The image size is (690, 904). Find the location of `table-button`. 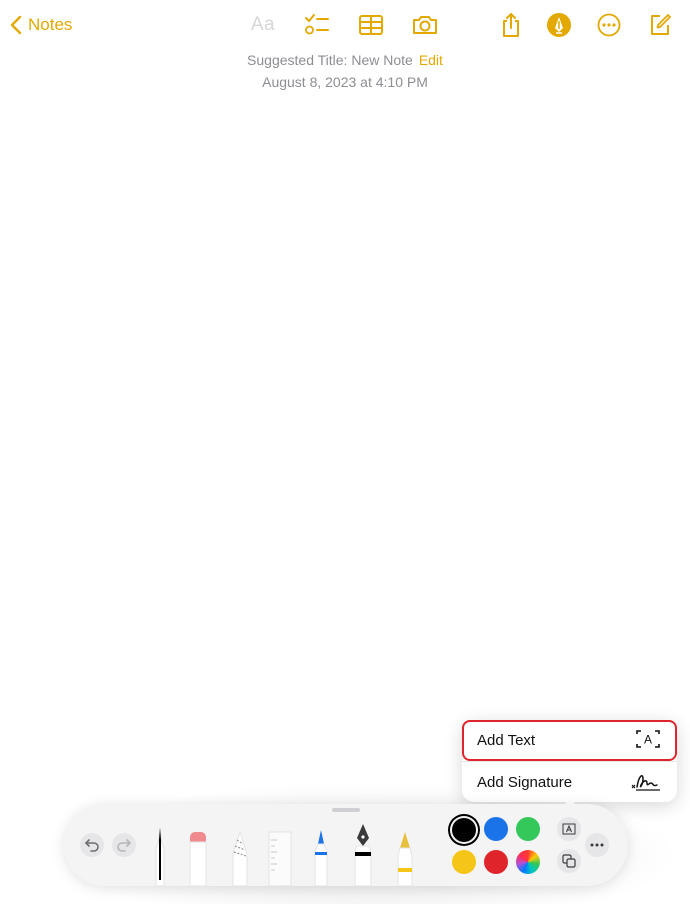

table-button is located at coordinates (371, 25).